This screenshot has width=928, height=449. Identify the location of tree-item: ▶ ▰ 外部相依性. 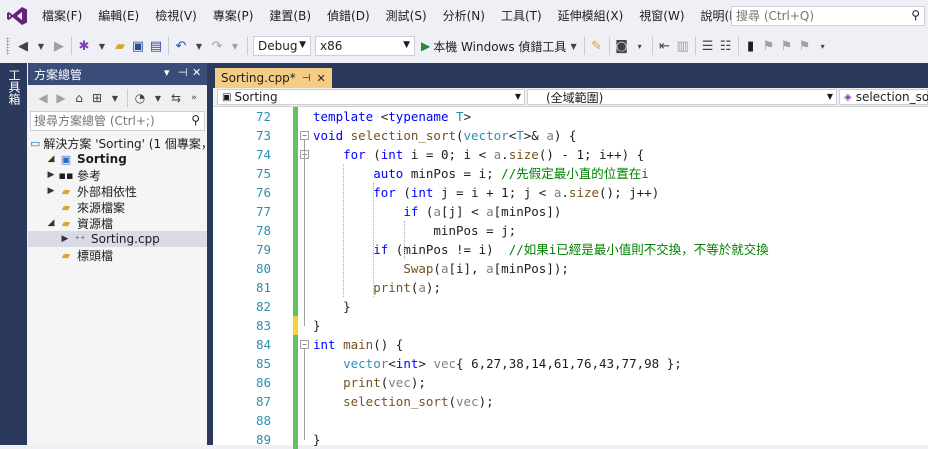
(117, 191).